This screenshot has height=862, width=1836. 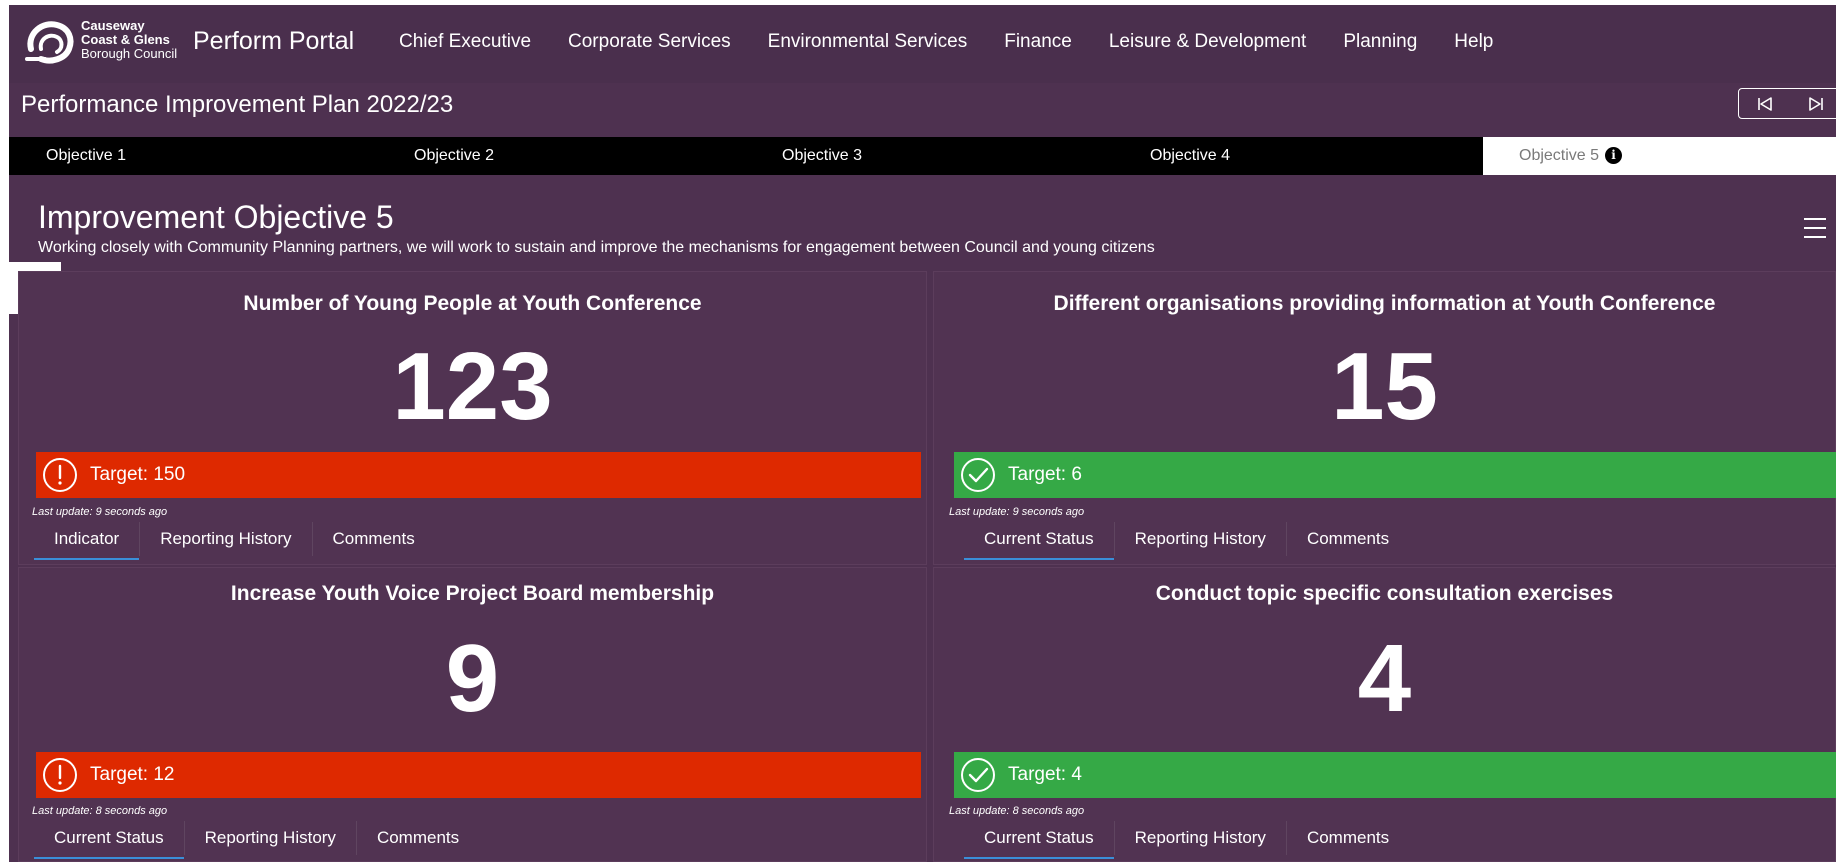 I want to click on objective-title: Improvement Objective 5, so click(x=216, y=217).